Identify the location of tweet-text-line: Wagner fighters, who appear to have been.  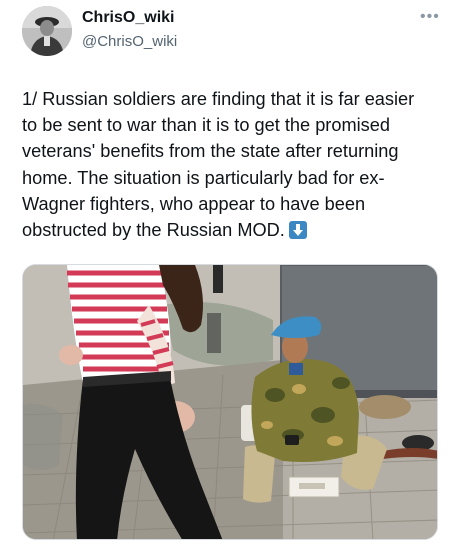
(194, 203).